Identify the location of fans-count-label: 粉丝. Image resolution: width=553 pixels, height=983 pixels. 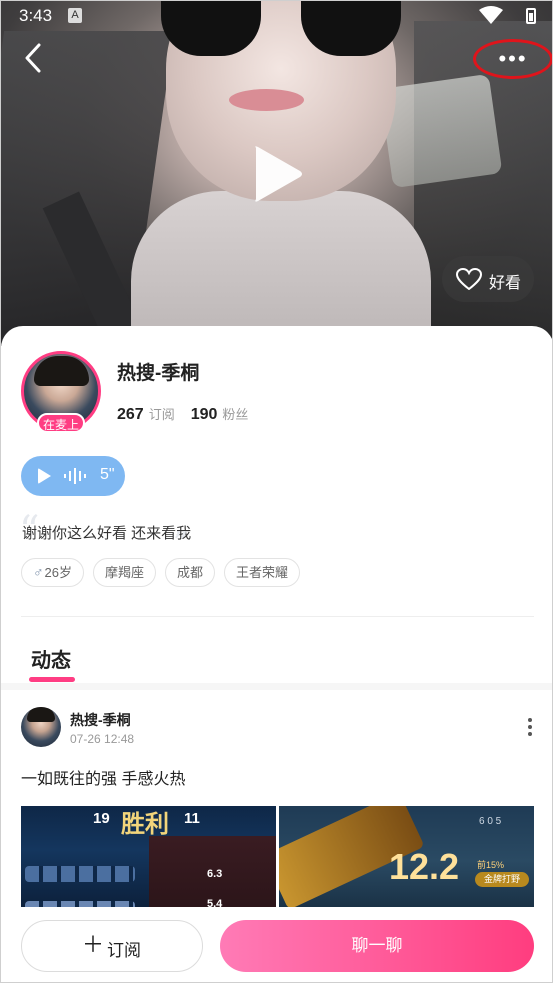
(235, 414).